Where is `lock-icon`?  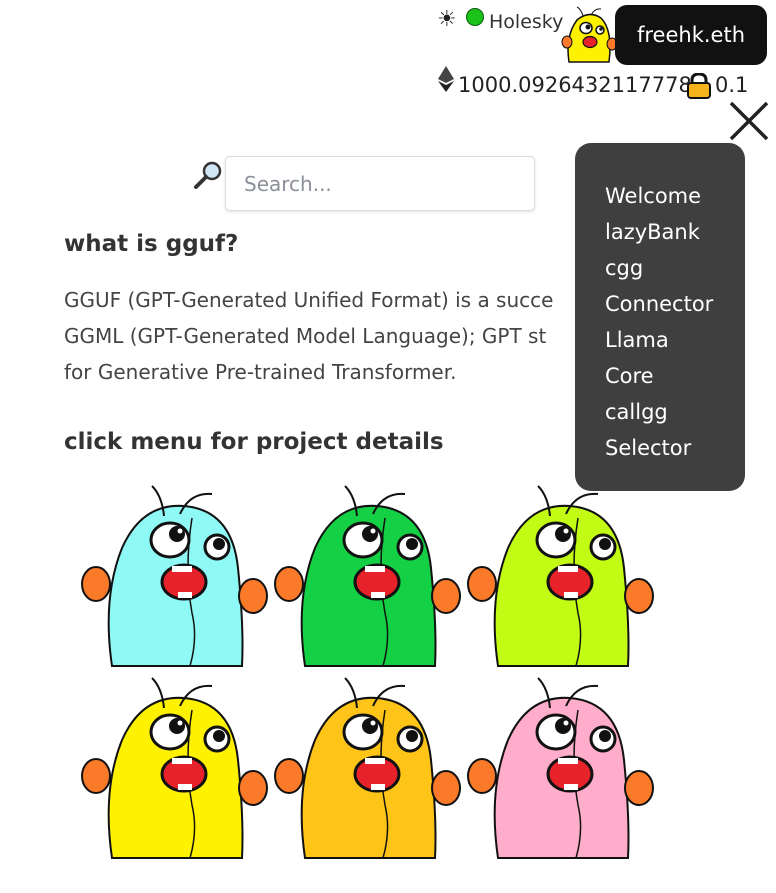
lock-icon is located at coordinates (699, 86).